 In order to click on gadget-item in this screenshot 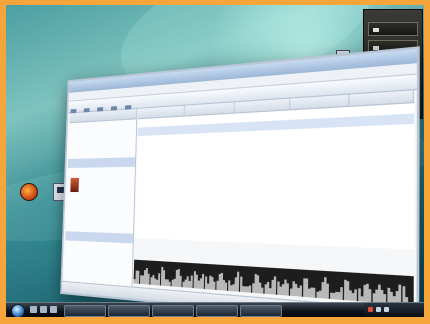, I will do `click(393, 29)`.